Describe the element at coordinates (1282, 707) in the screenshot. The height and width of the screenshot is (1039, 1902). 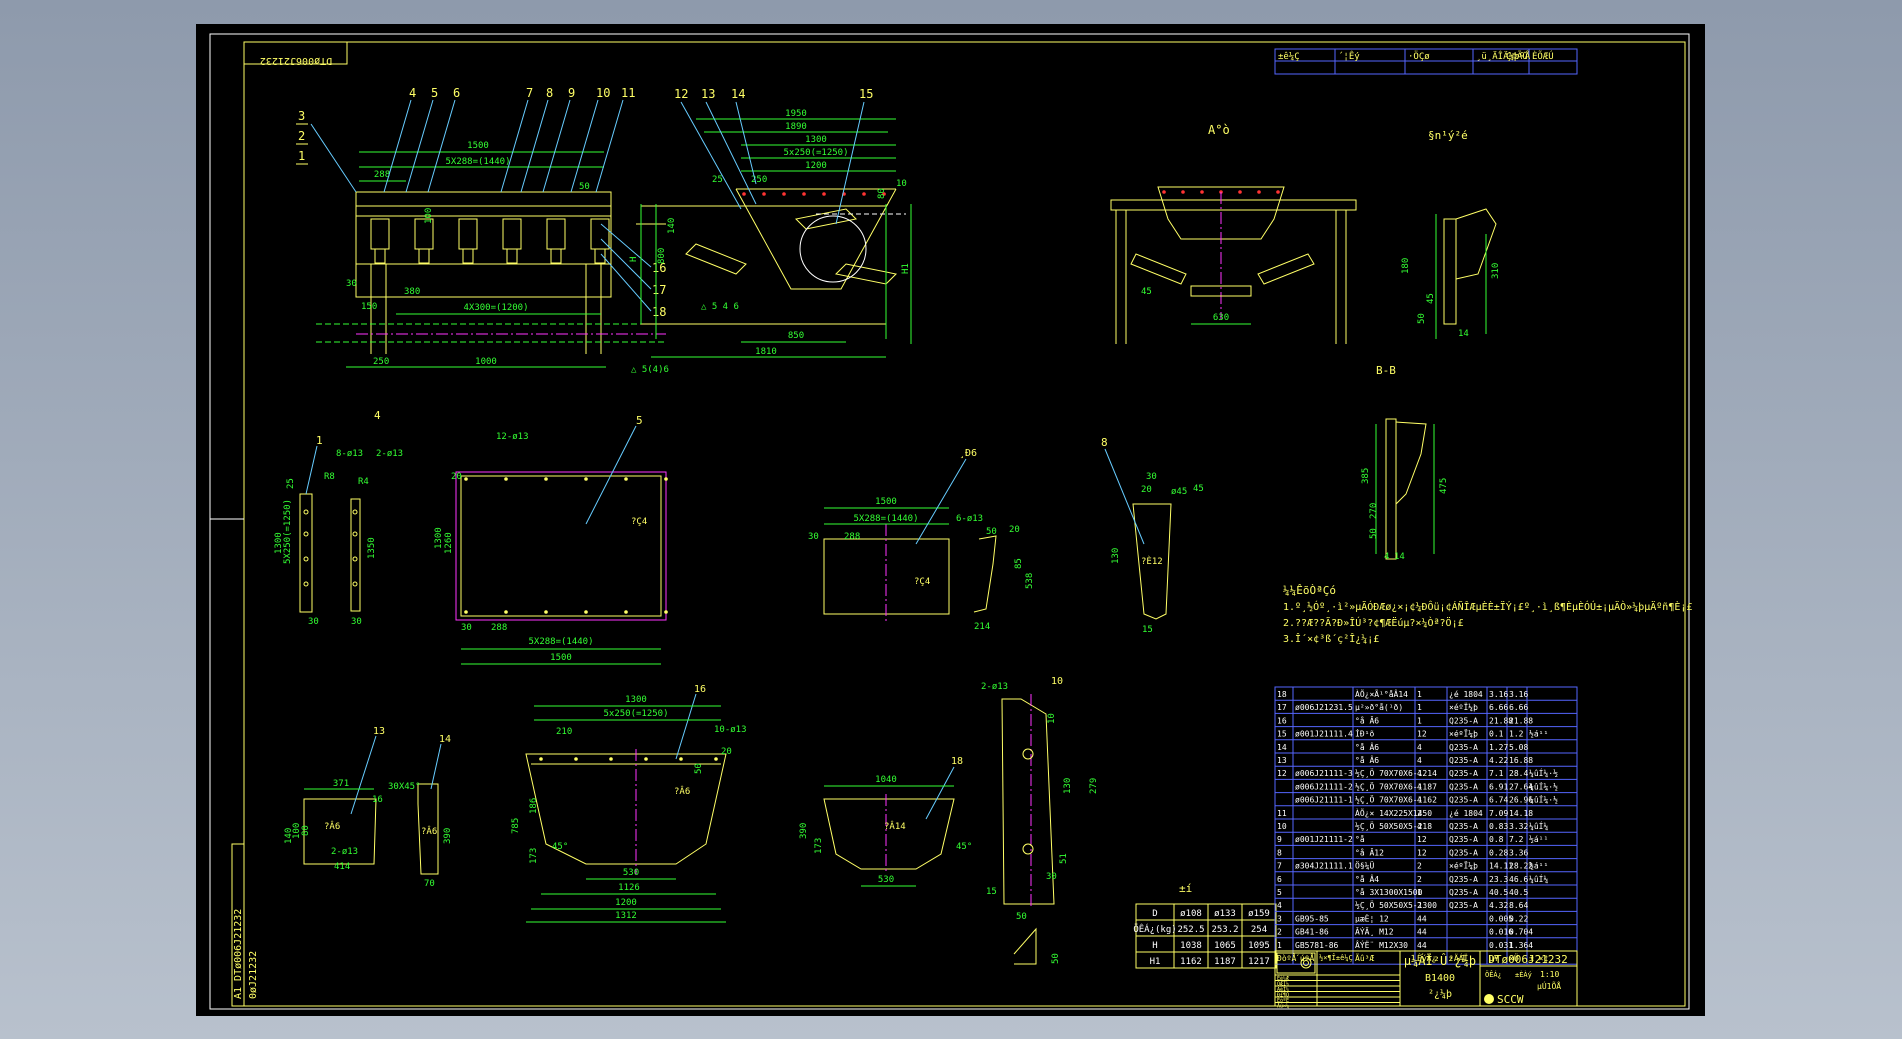
I see `bom-cell: 17` at that location.